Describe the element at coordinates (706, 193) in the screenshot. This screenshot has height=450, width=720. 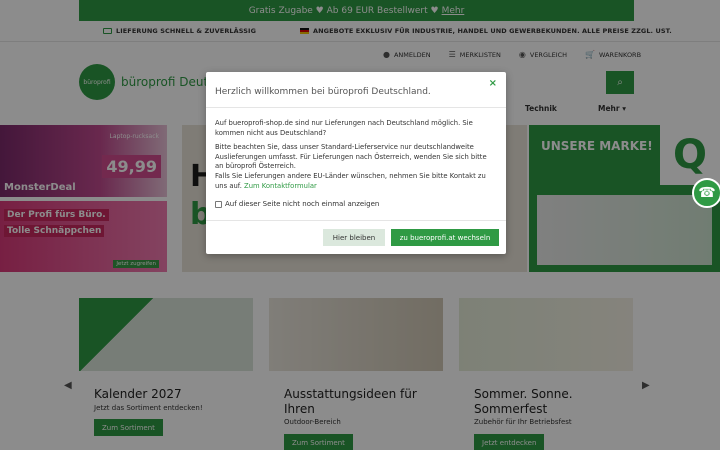
I see `phone-icon: ☎` at that location.